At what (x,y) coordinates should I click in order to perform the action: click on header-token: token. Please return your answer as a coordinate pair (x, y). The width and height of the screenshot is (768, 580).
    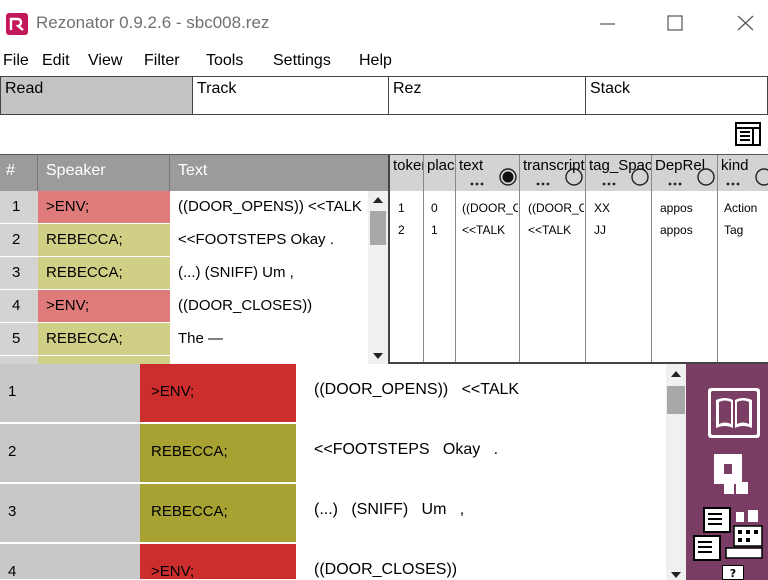
    Looking at the image, I should click on (407, 173).